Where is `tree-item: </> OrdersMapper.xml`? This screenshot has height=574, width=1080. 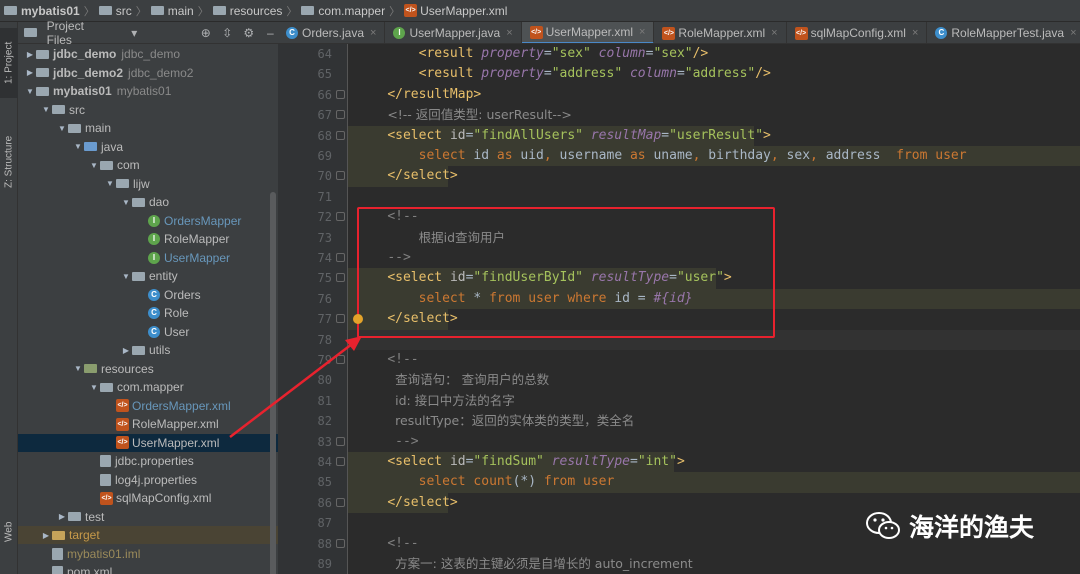 tree-item: </> OrdersMapper.xml is located at coordinates (167, 406).